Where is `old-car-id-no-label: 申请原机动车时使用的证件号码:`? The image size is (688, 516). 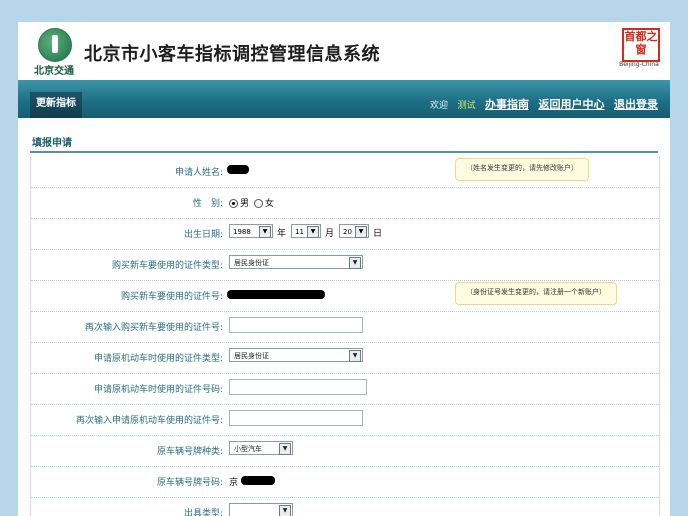
old-car-id-no-label: 申请原机动车时使用的证件号码: is located at coordinates (158, 390).